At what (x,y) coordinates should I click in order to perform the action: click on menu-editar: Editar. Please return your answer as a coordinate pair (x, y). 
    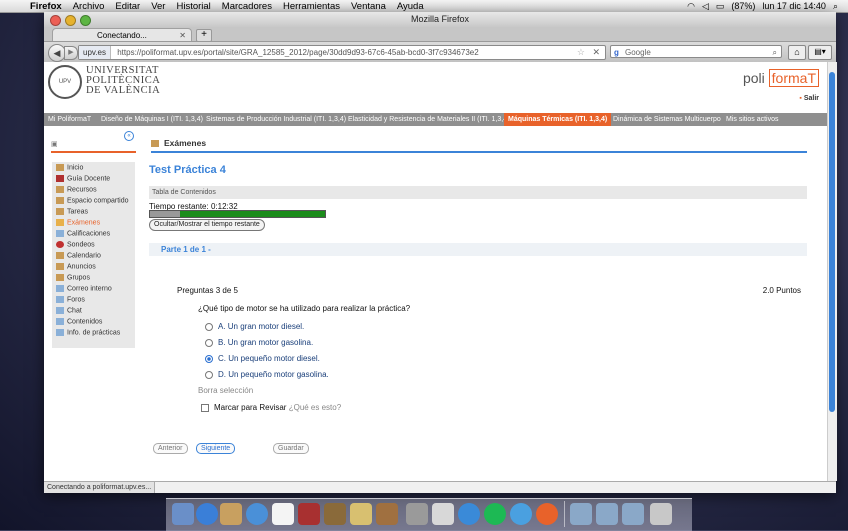
    Looking at the image, I should click on (127, 6).